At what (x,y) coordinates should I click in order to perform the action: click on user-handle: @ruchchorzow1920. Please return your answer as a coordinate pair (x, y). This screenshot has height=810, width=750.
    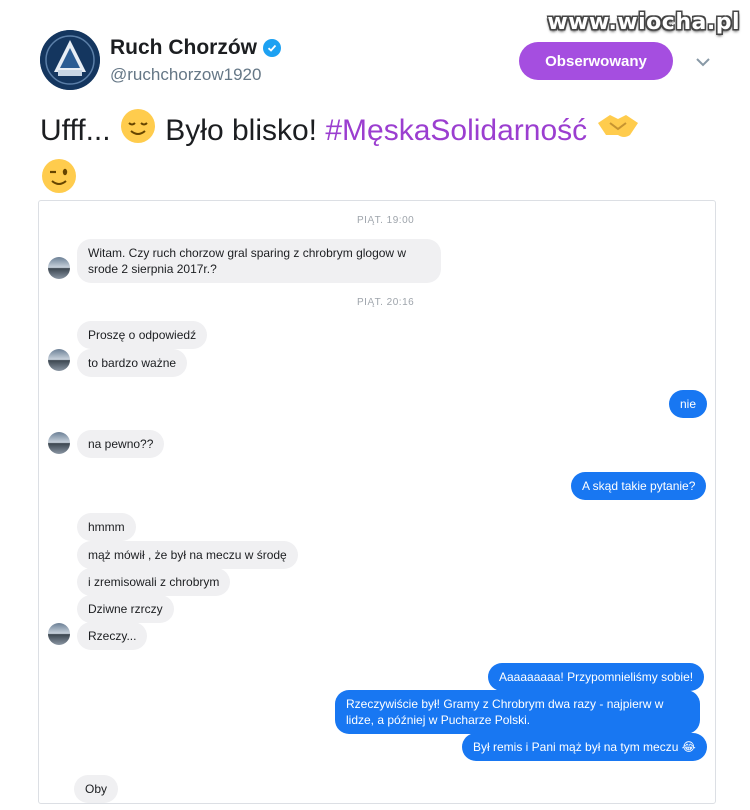
    Looking at the image, I should click on (185, 75).